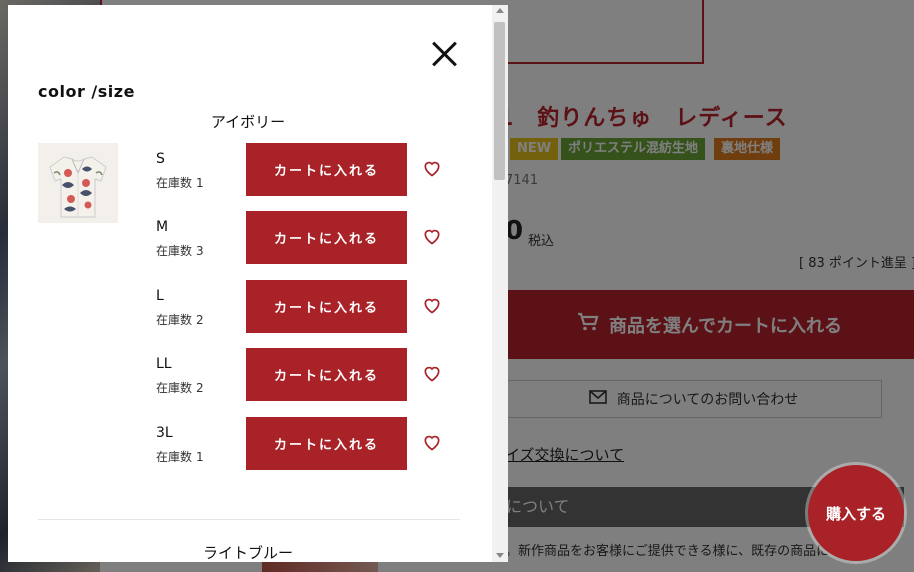 The height and width of the screenshot is (572, 914). I want to click on size-row-ll: LL 在庫数 2 カートに入れる, so click(306, 375).